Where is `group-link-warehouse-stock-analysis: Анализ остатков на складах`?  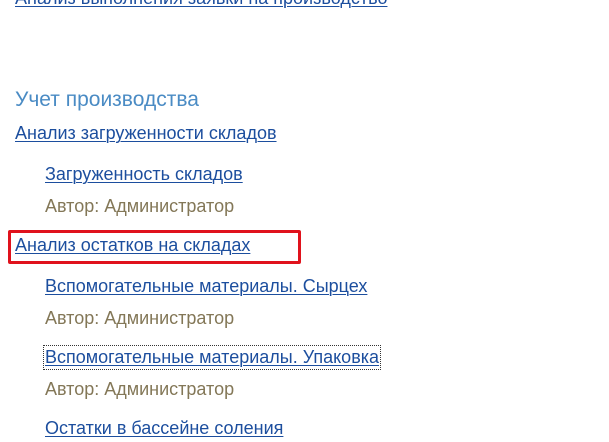 group-link-warehouse-stock-analysis: Анализ остатков на складах is located at coordinates (132, 245).